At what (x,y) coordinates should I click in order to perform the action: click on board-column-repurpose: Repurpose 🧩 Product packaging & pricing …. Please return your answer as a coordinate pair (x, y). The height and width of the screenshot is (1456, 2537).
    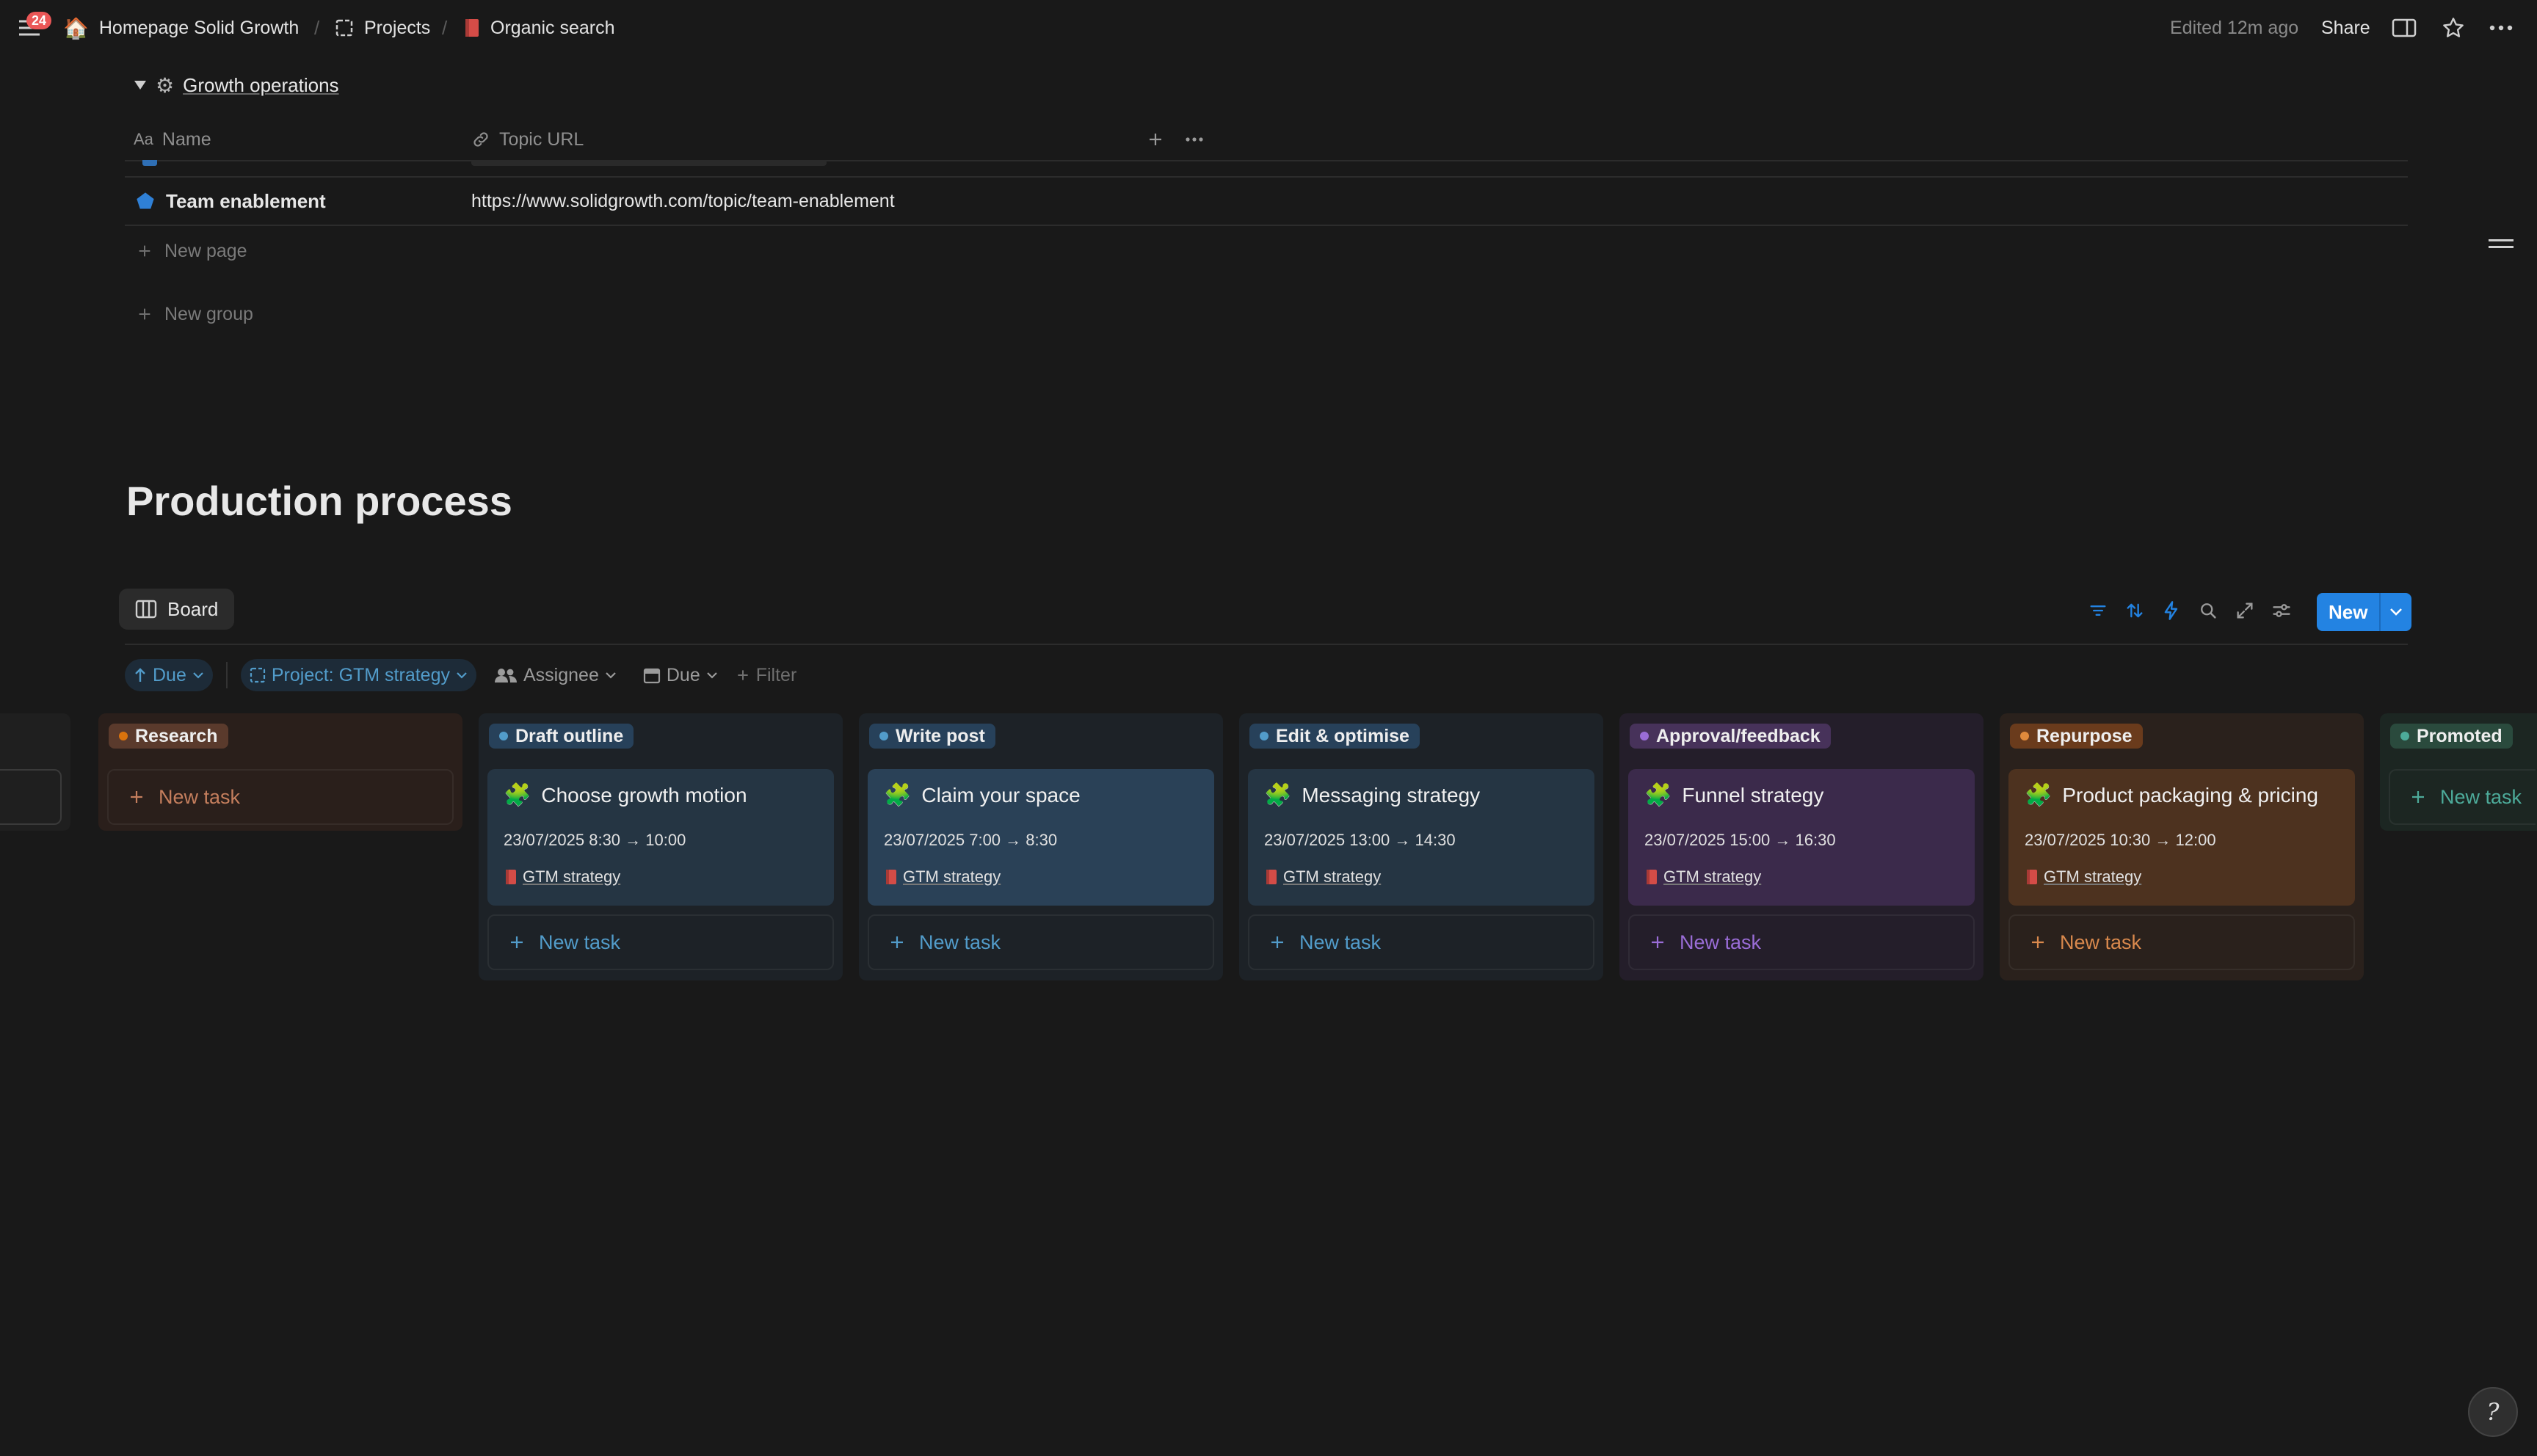
    Looking at the image, I should click on (2182, 846).